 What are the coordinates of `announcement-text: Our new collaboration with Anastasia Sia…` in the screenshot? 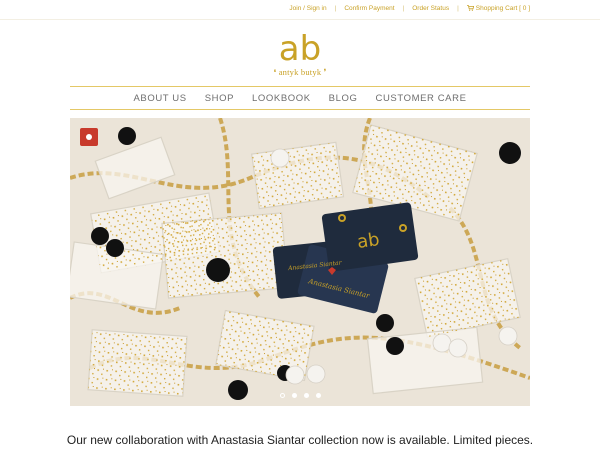 It's located at (300, 440).